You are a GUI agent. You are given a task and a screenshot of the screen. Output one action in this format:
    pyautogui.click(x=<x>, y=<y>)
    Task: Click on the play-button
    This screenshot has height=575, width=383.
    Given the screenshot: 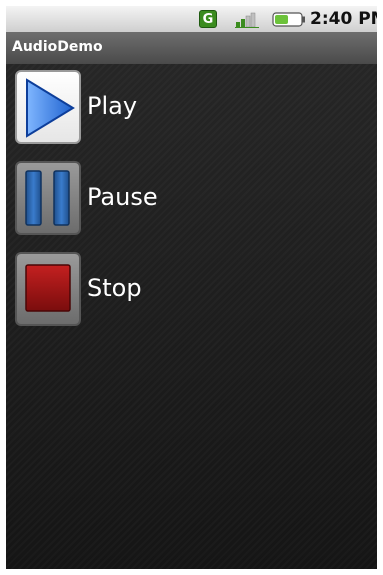 What is the action you would take?
    pyautogui.click(x=48, y=107)
    